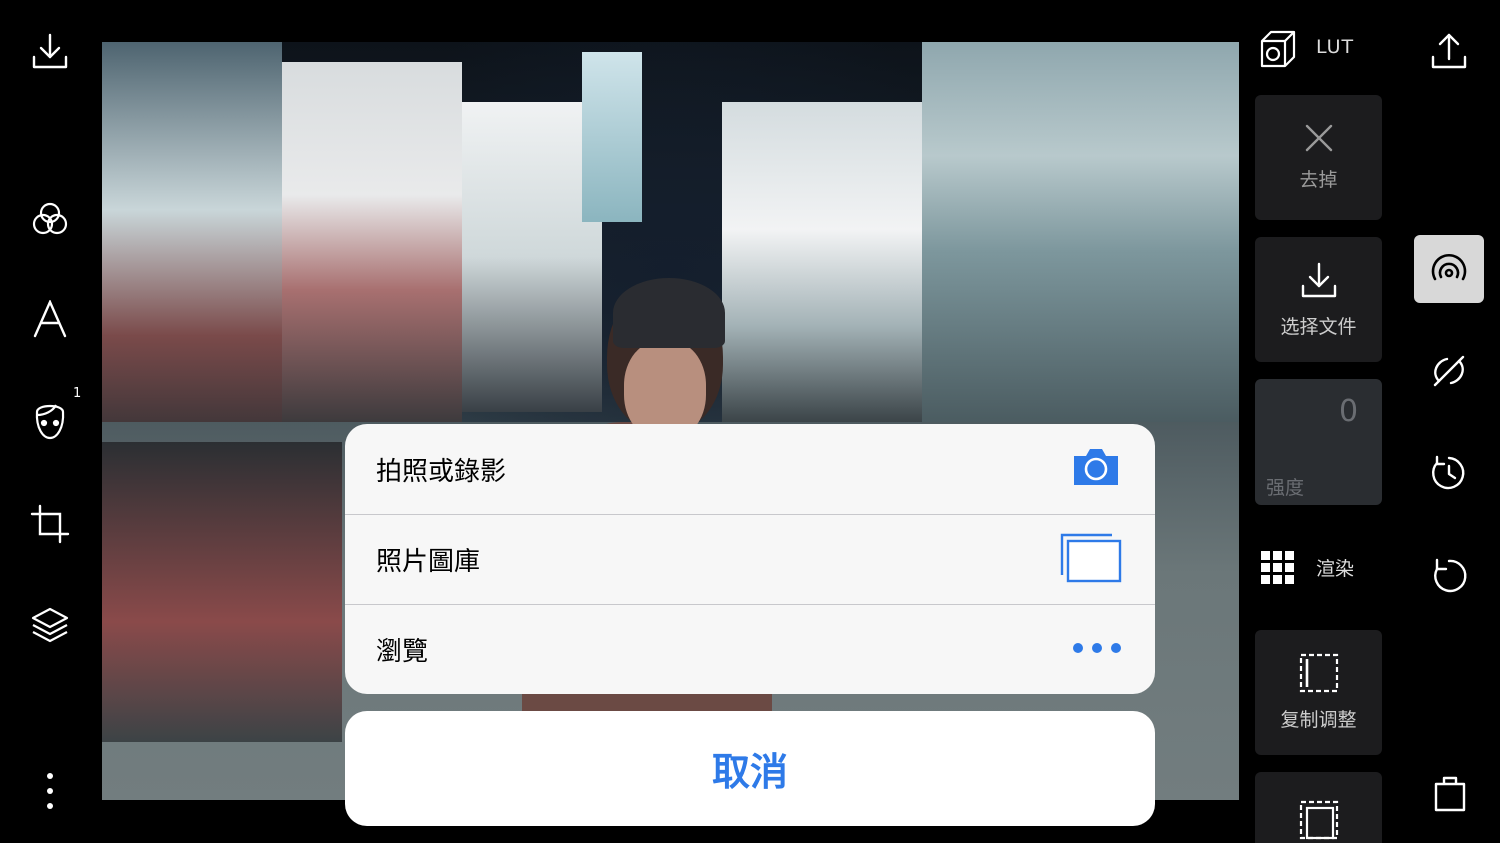  What do you see at coordinates (1318, 720) in the screenshot?
I see `copy-adjust-label: 复制调整` at bounding box center [1318, 720].